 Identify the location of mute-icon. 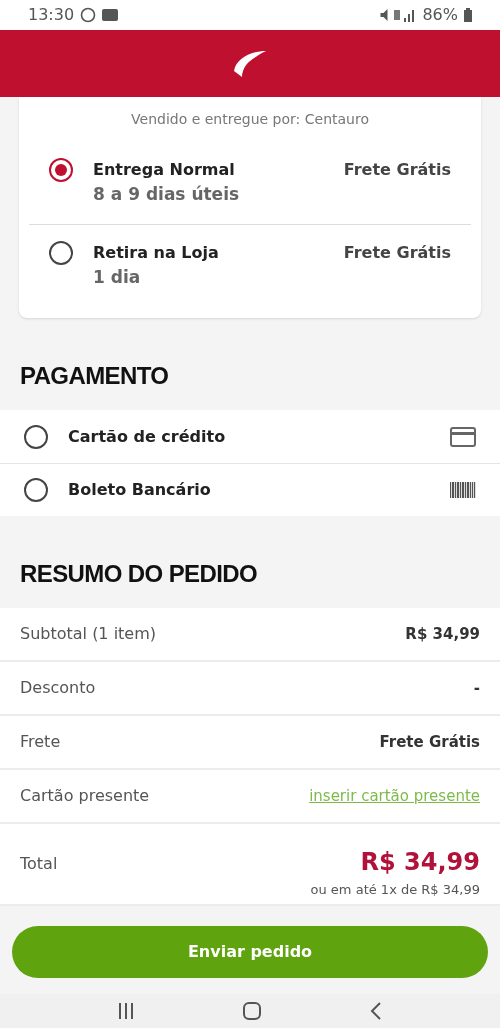
(384, 15).